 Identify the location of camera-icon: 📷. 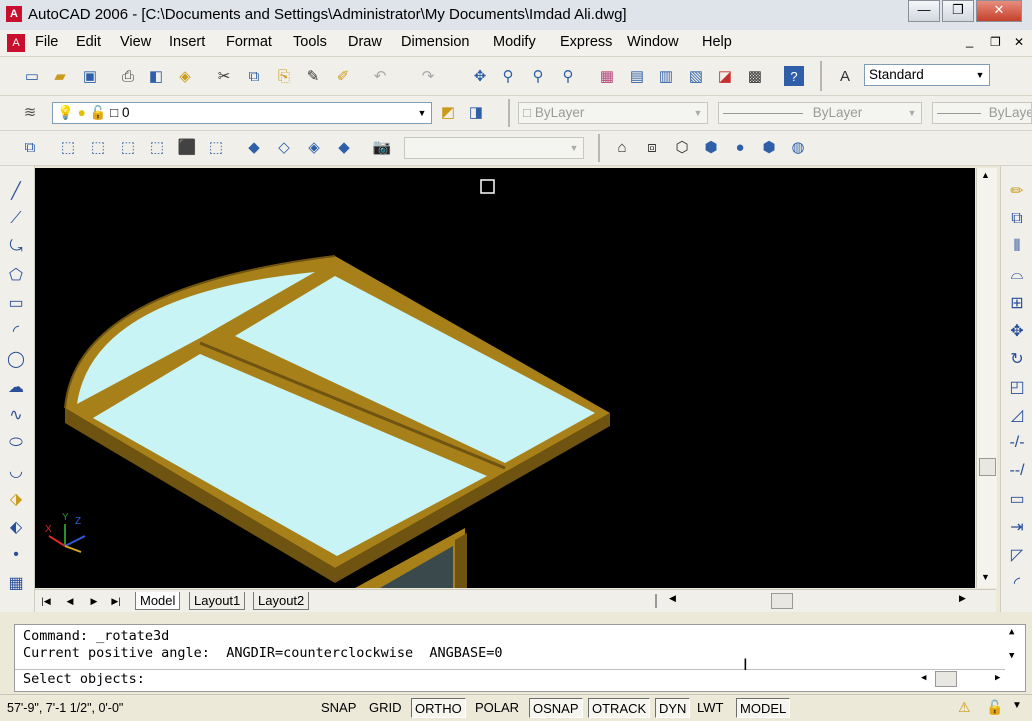
(382, 147).